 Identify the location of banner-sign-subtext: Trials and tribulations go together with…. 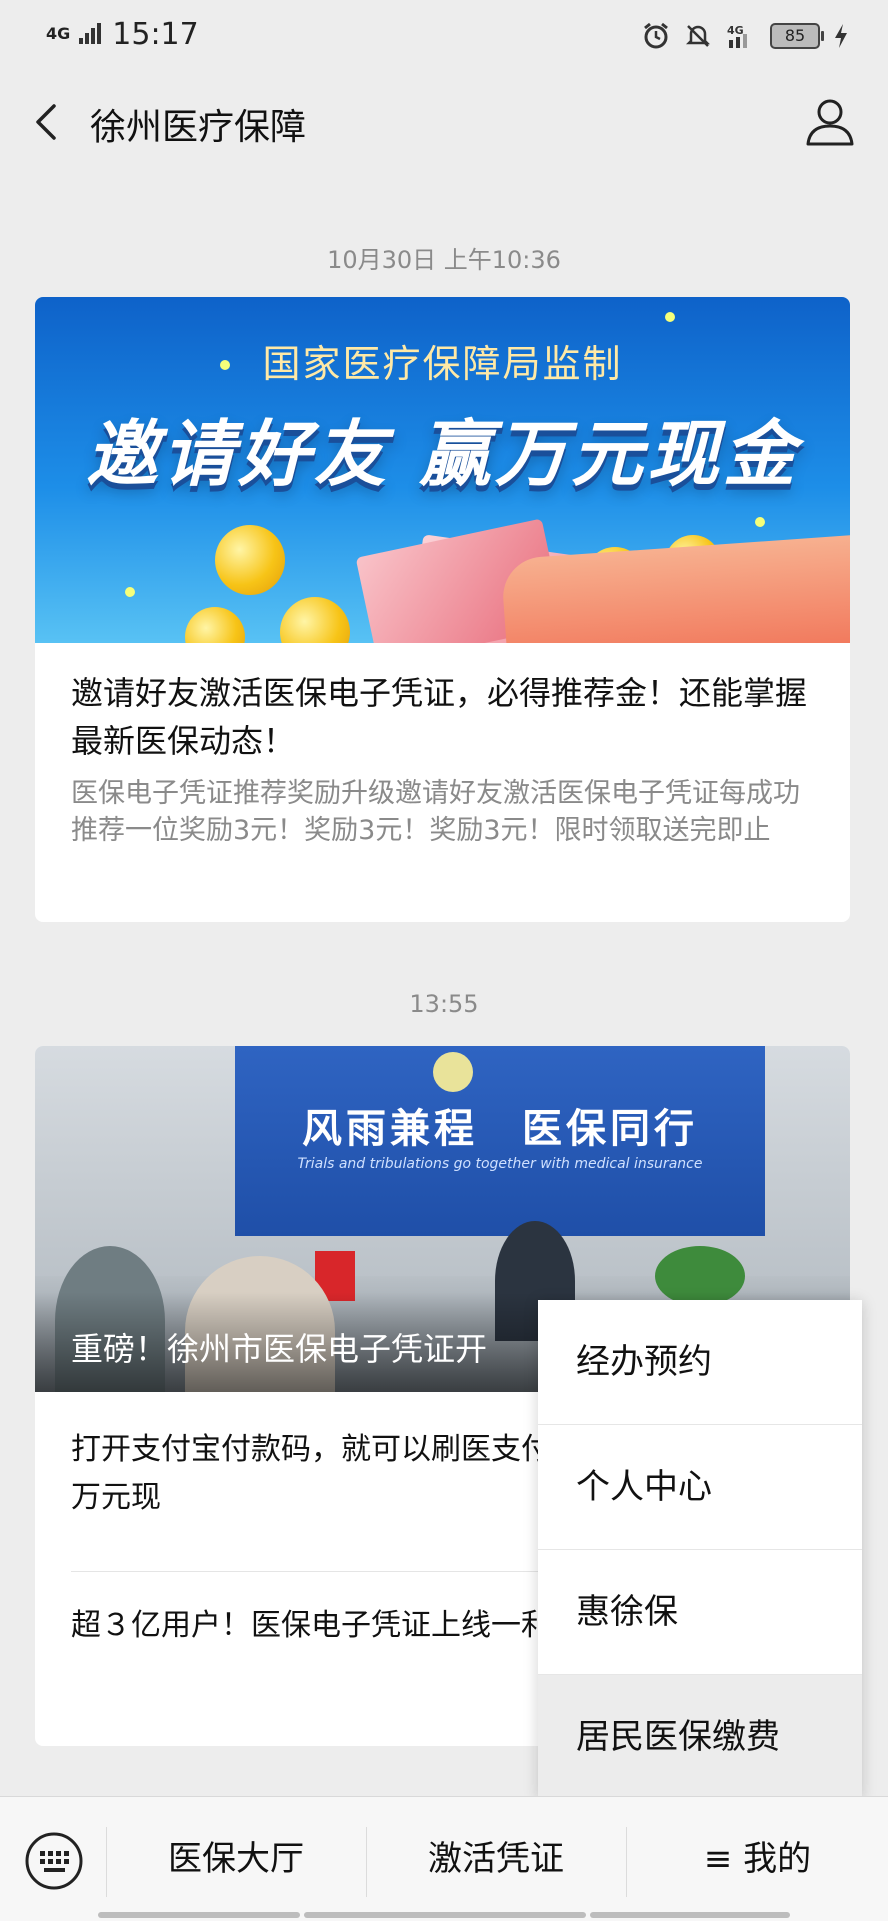
(500, 1164).